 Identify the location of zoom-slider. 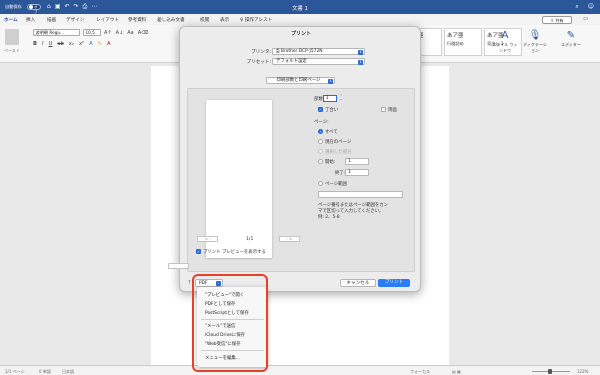
(551, 371).